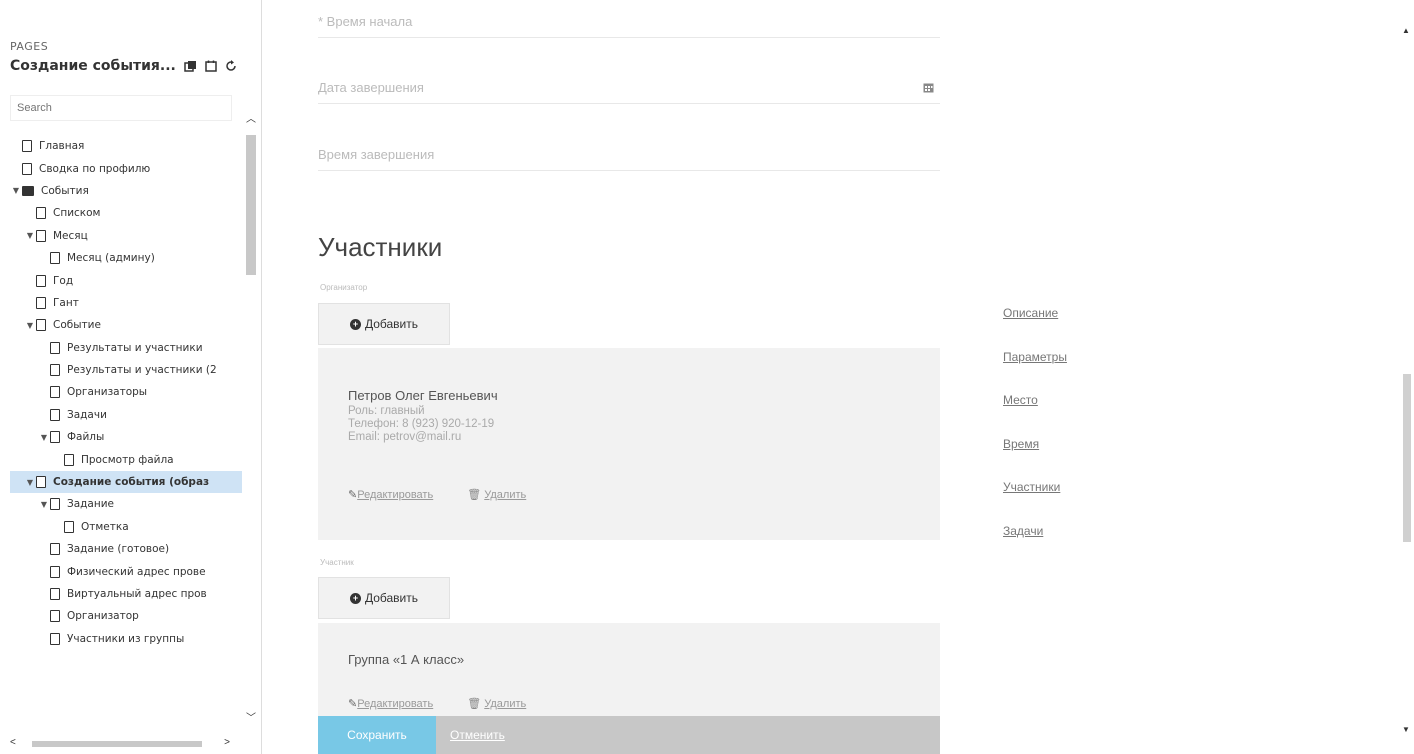  I want to click on participant-name: Группа «1 А класс», so click(406, 659).